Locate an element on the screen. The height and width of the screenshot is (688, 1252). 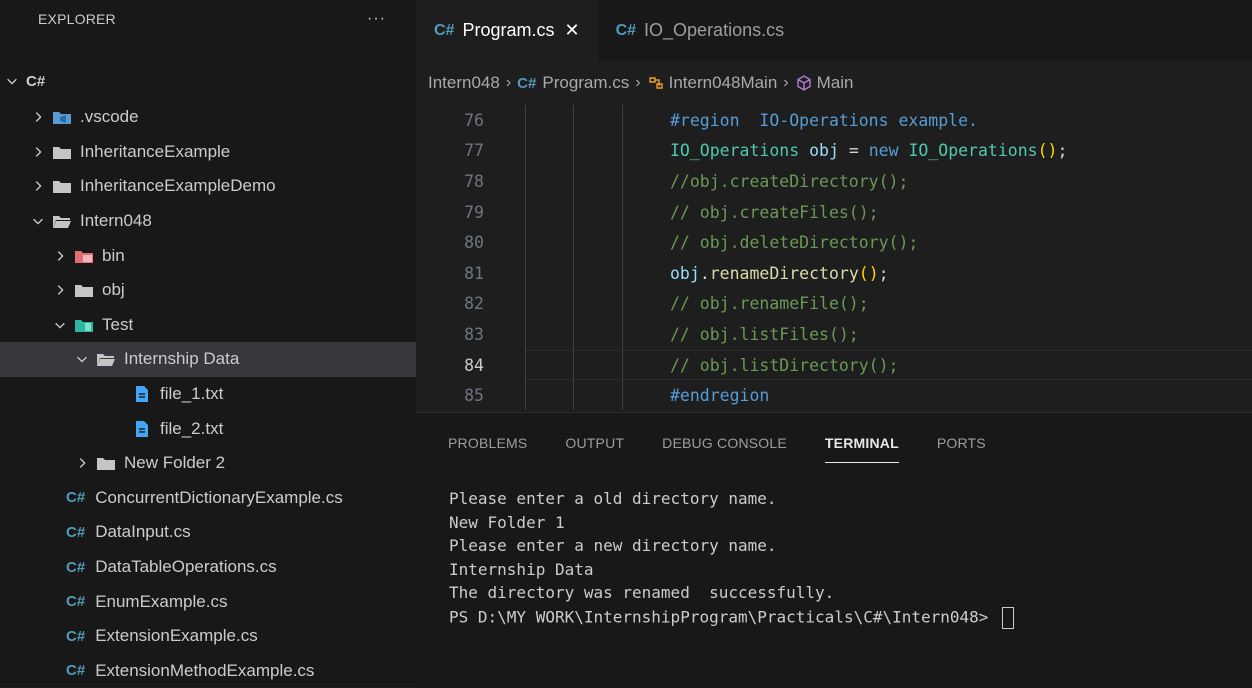
terminal-text: The directory was renamed successfully. is located at coordinates (642, 592).